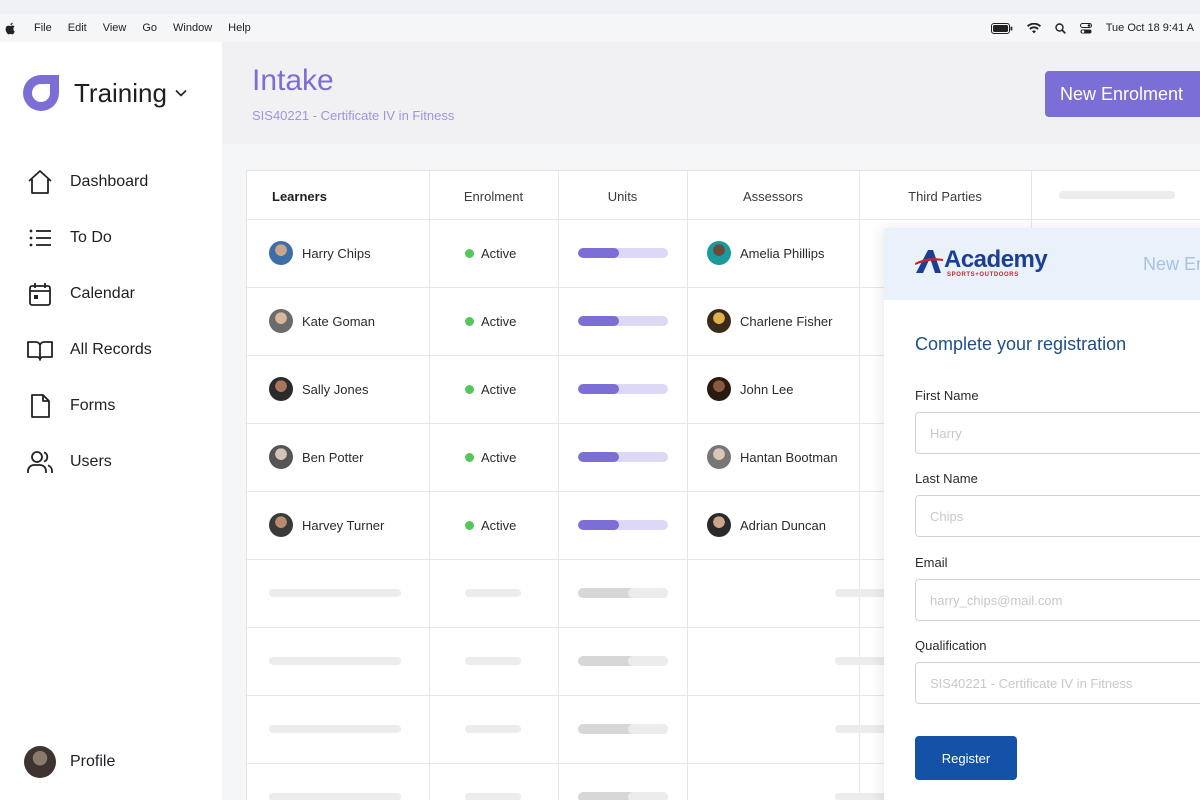 This screenshot has height=800, width=1200. I want to click on sidebar-item-users: Users, so click(89, 462).